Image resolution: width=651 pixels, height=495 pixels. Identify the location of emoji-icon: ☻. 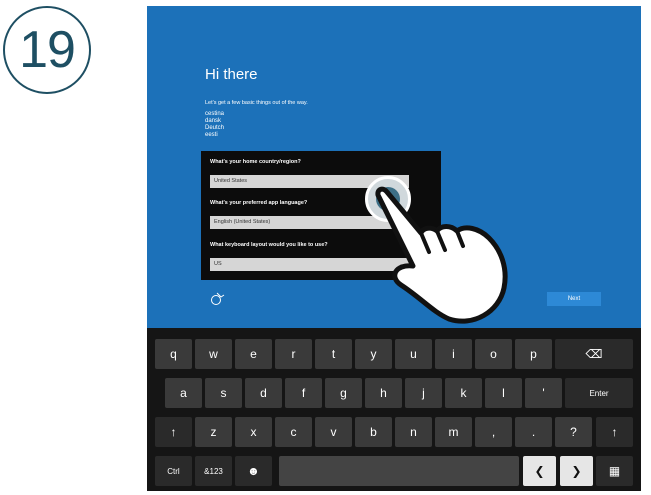
(253, 471).